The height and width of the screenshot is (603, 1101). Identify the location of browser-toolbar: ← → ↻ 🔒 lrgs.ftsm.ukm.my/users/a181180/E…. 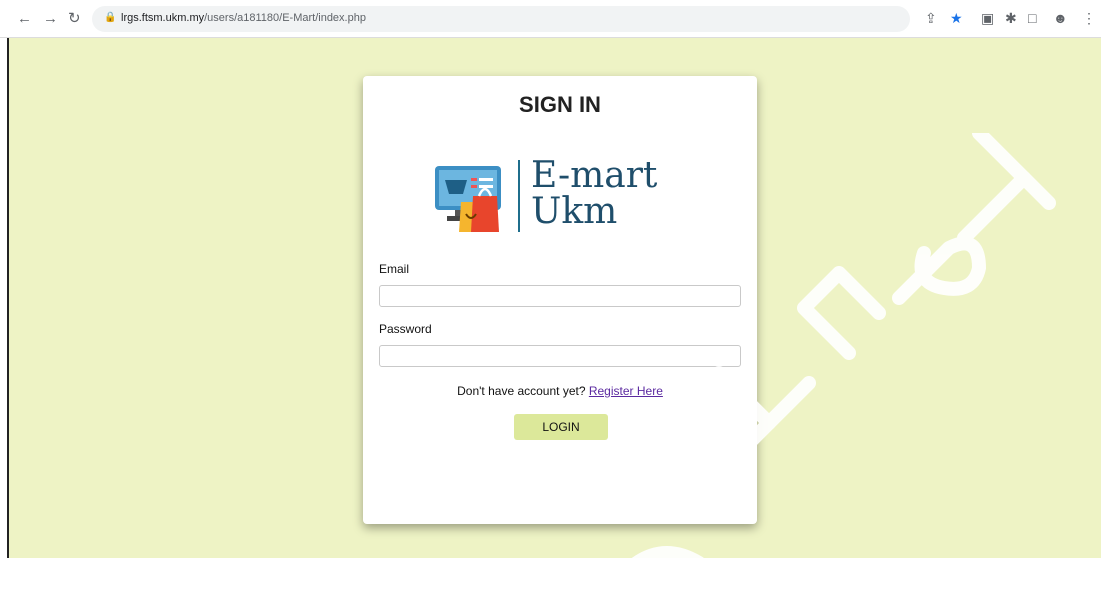
(550, 19).